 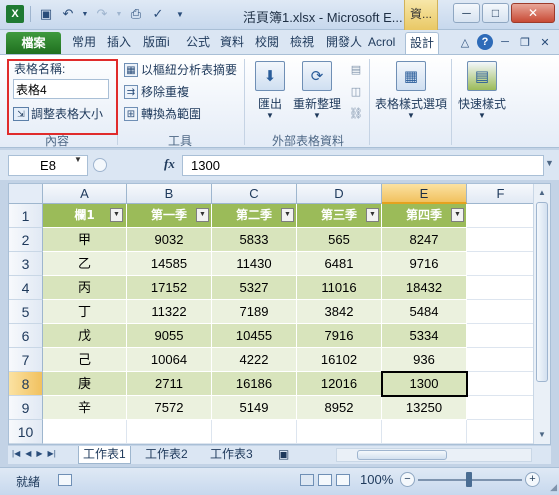 What do you see at coordinates (339, 264) in the screenshot?
I see `value-cell: 6481` at bounding box center [339, 264].